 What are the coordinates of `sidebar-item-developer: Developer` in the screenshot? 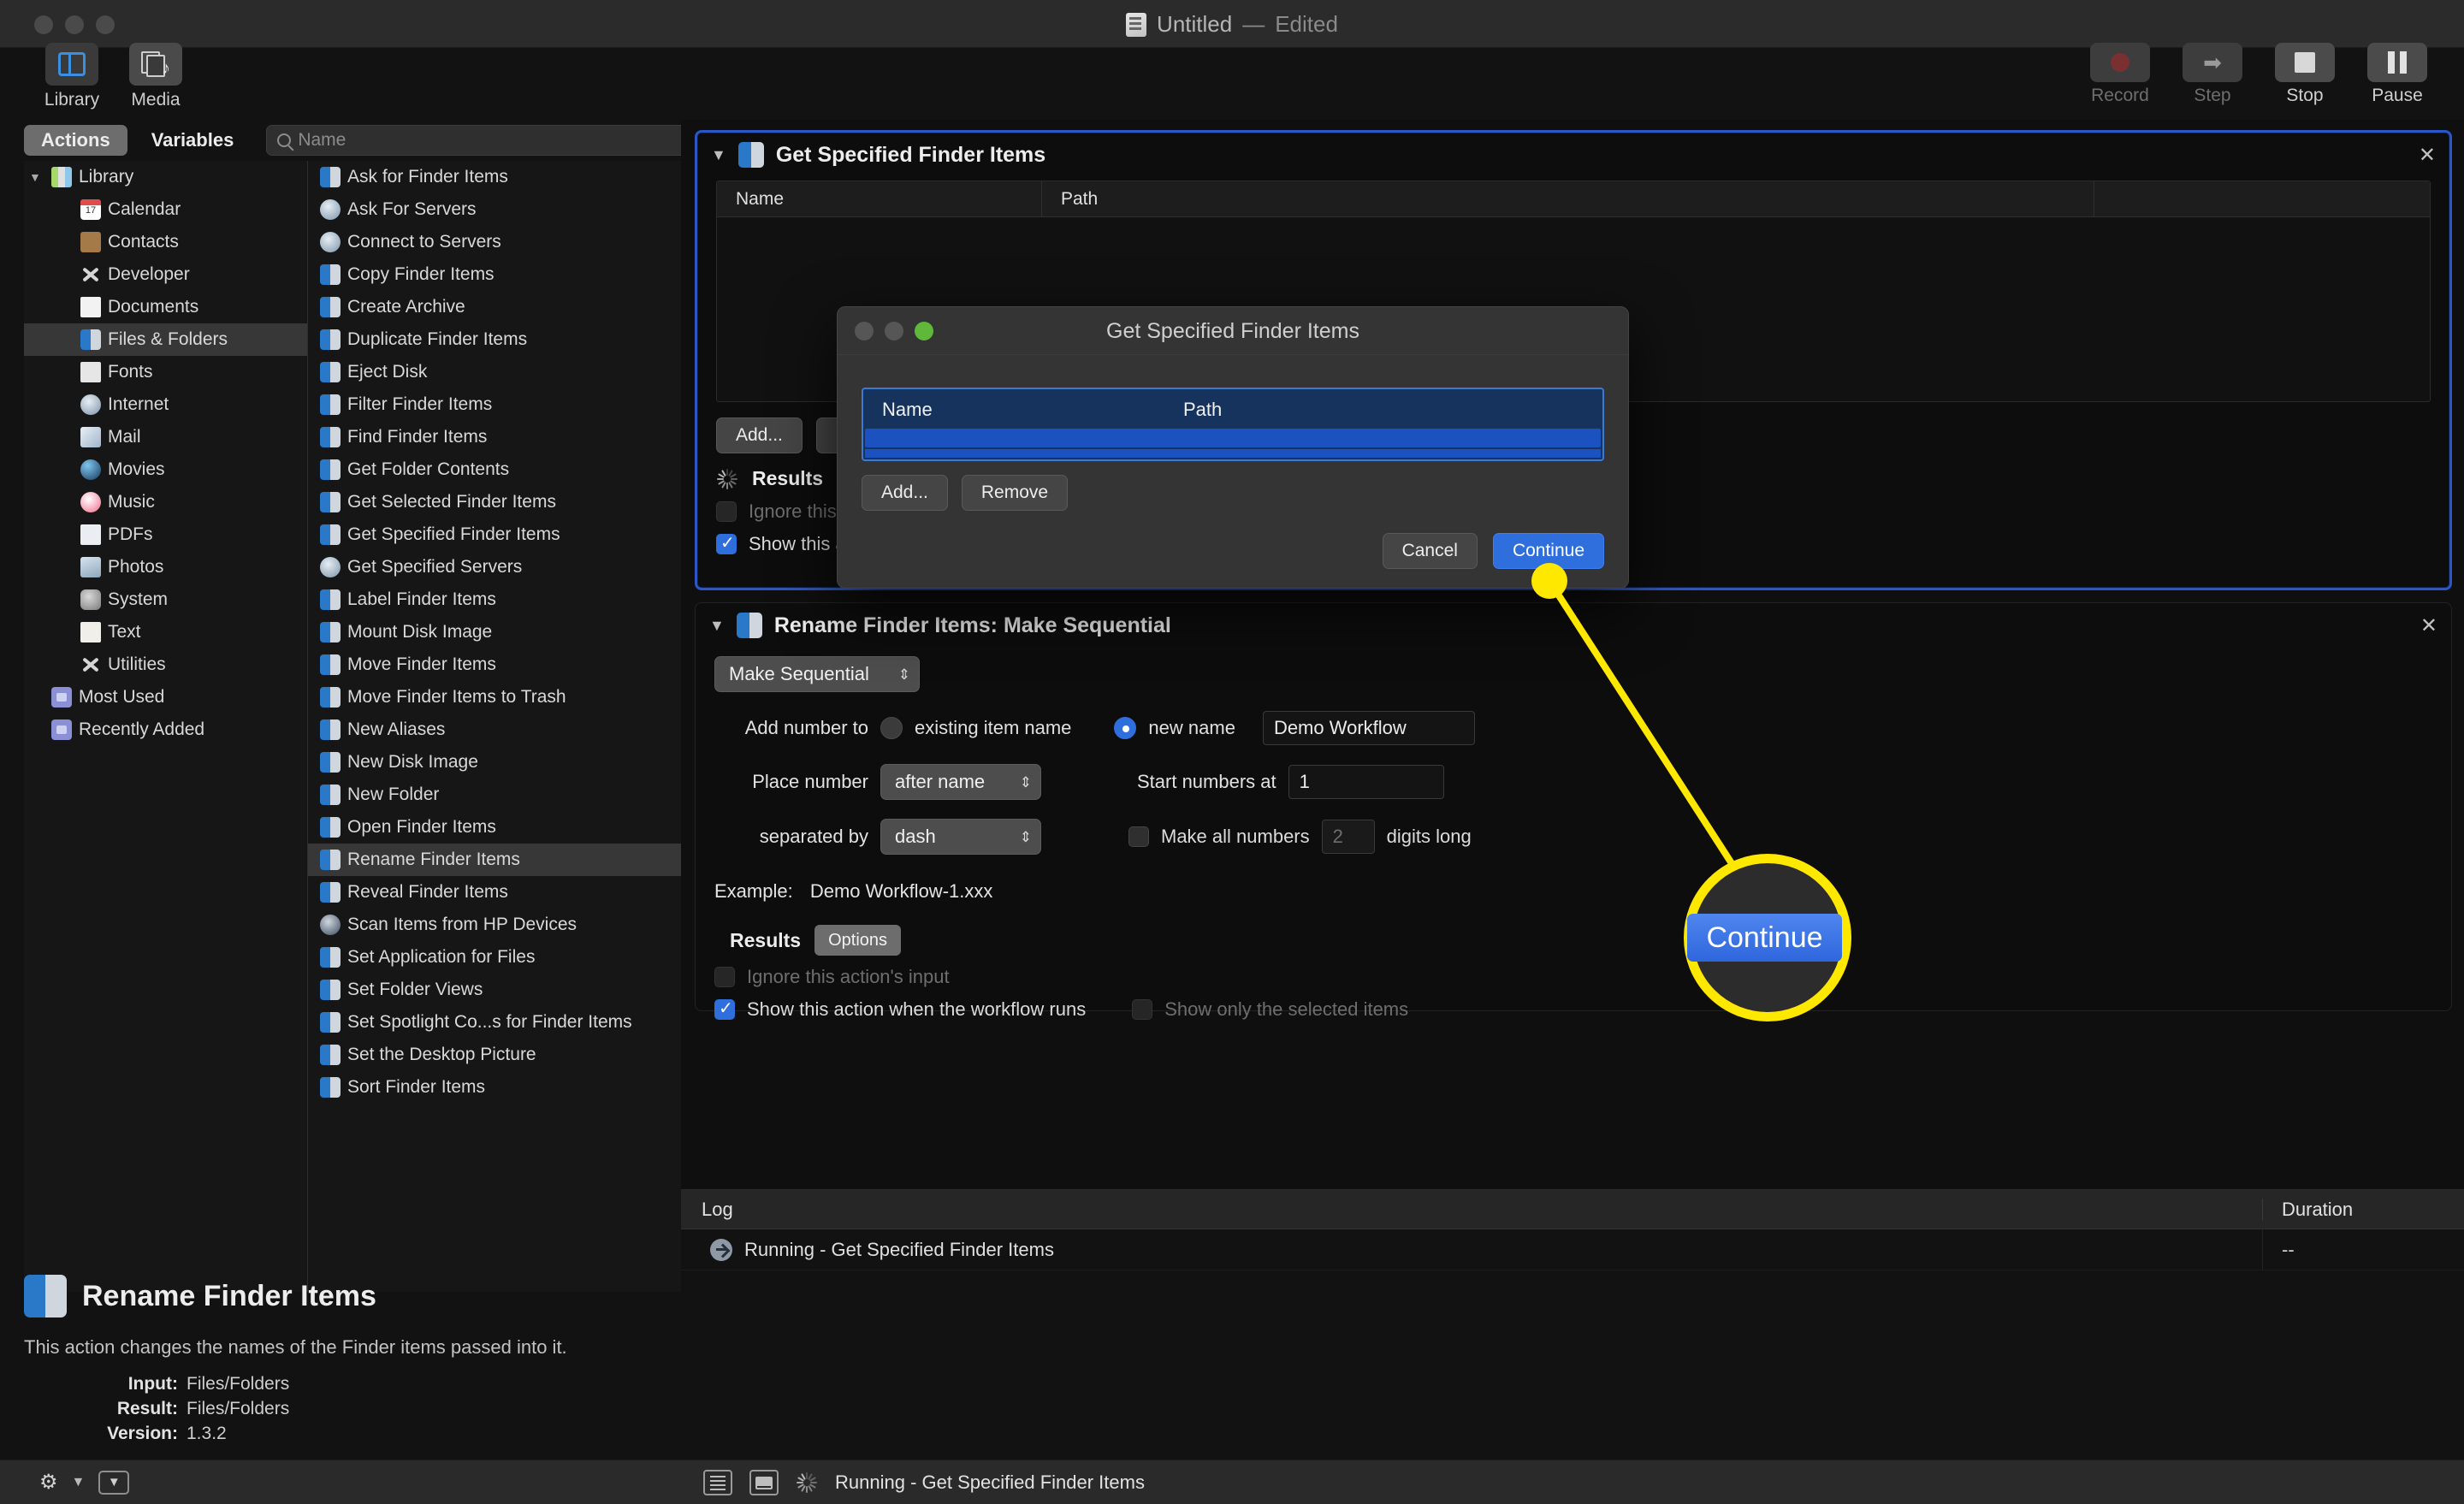 It's located at (165, 275).